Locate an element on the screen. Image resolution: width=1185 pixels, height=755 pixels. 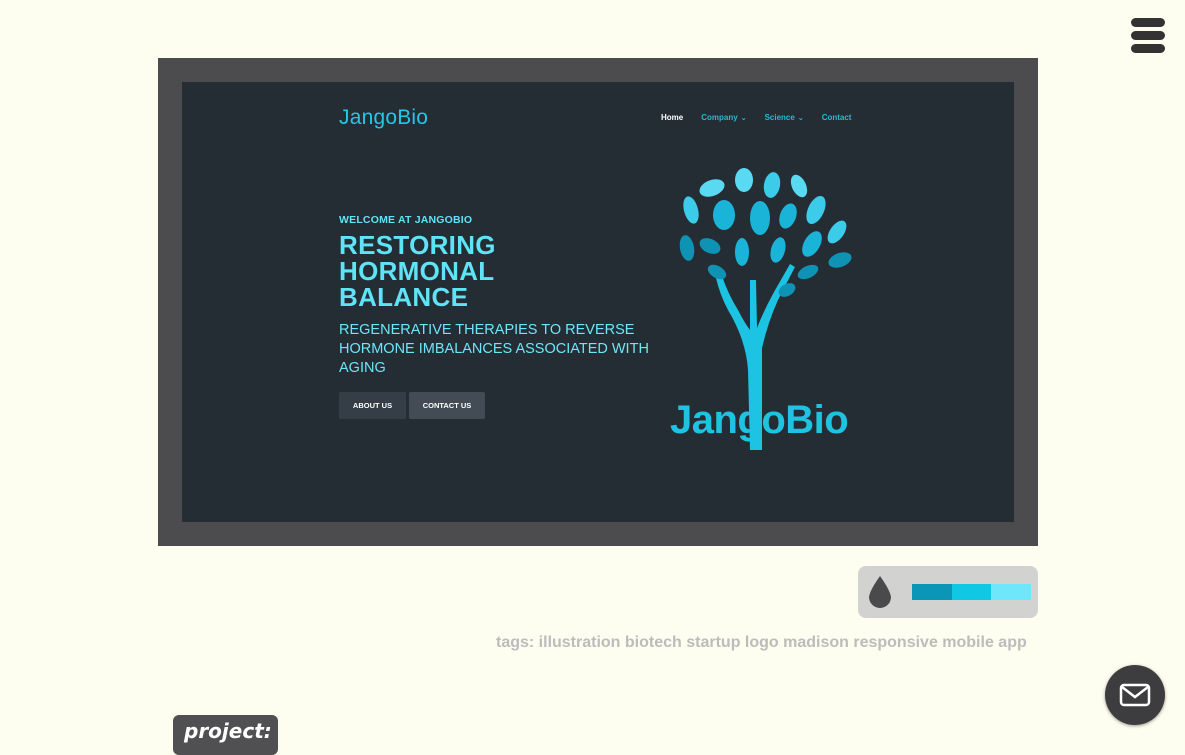
project-label: project: is located at coordinates (225, 735).